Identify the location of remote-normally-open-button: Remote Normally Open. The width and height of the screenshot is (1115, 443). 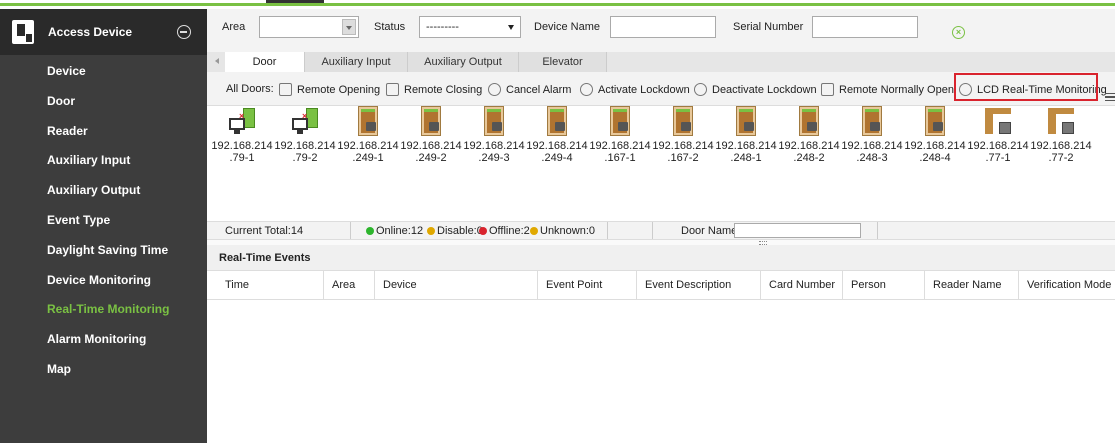
(887, 89).